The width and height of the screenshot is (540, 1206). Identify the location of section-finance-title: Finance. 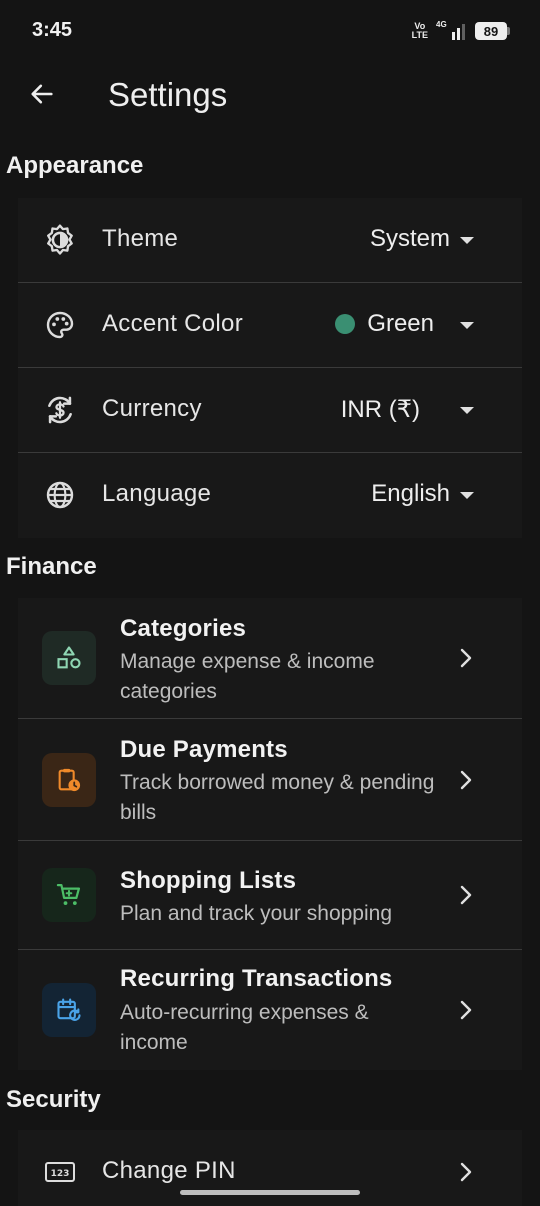
(51, 566).